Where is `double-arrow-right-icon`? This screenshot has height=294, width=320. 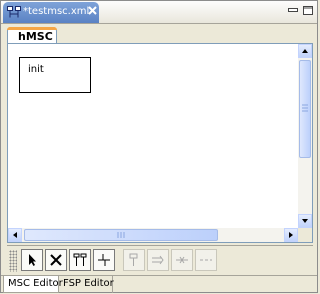
double-arrow-right-icon is located at coordinates (158, 260).